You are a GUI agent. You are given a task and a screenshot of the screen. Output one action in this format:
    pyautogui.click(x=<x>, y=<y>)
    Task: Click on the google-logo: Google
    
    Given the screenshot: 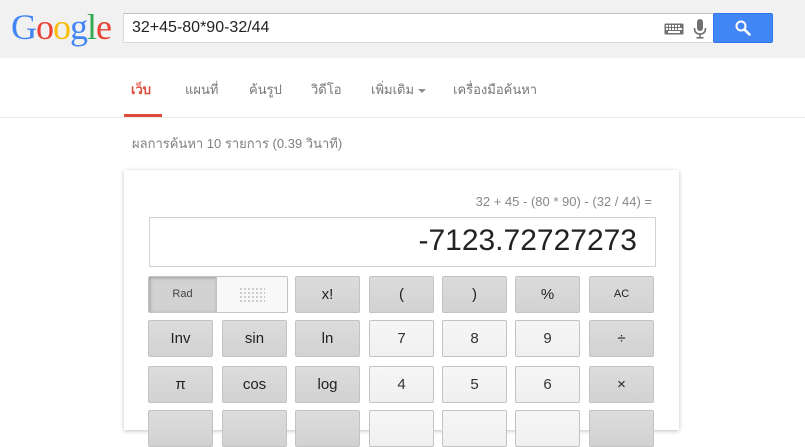 What is the action you would take?
    pyautogui.click(x=61, y=27)
    